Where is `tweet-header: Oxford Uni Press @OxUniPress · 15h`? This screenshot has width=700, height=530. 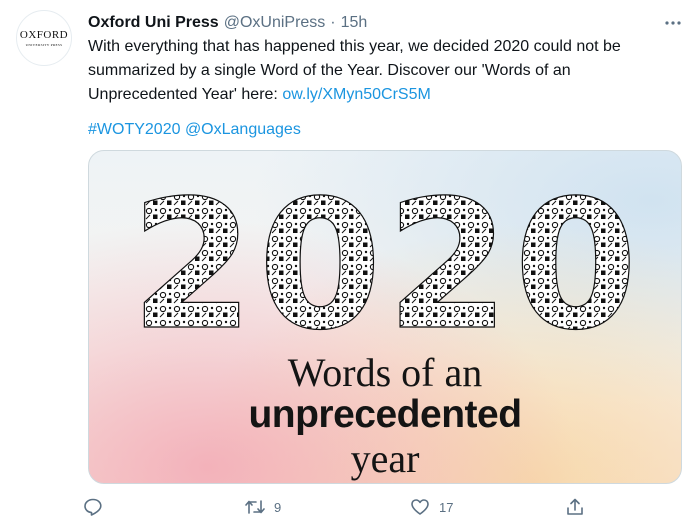 tweet-header: Oxford Uni Press @OxUniPress · 15h is located at coordinates (227, 23).